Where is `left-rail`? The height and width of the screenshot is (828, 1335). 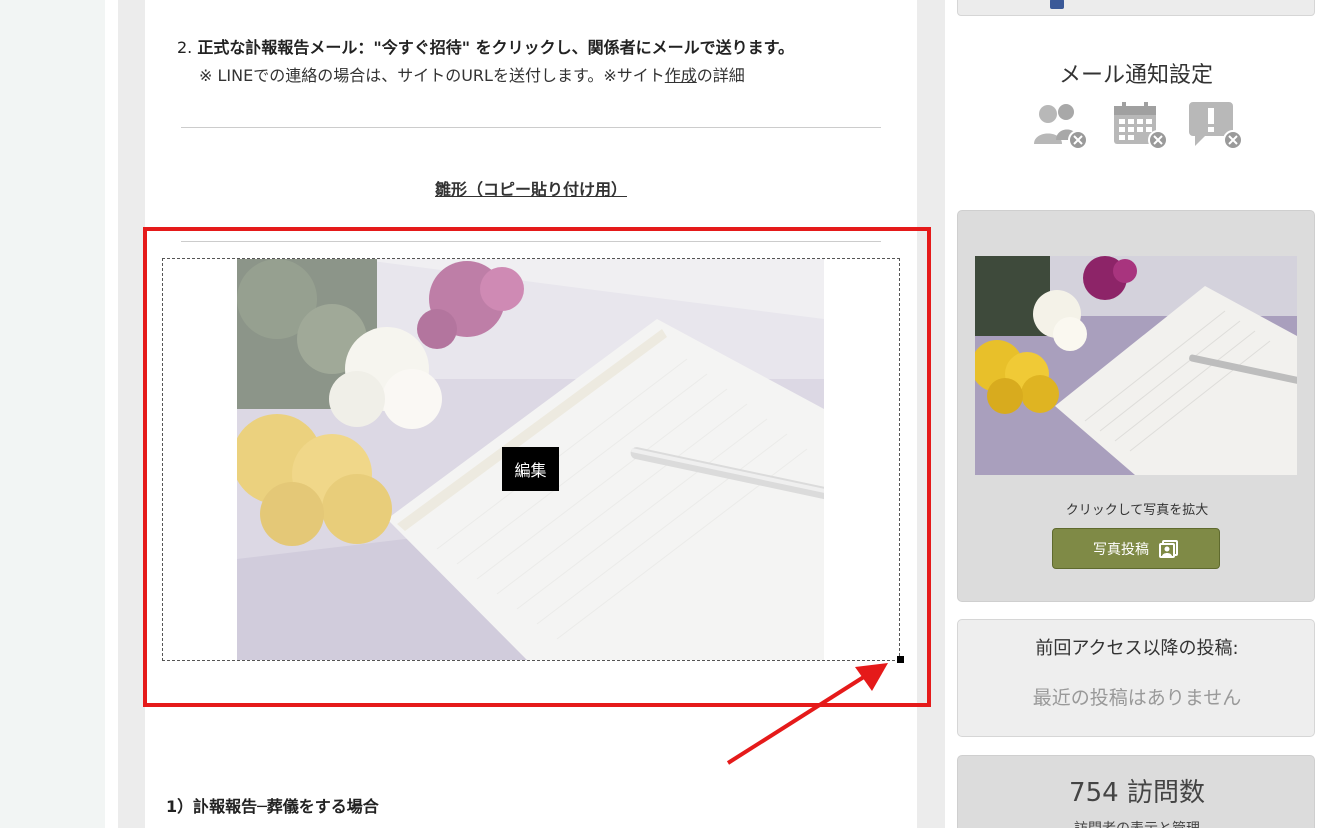
left-rail is located at coordinates (131, 414).